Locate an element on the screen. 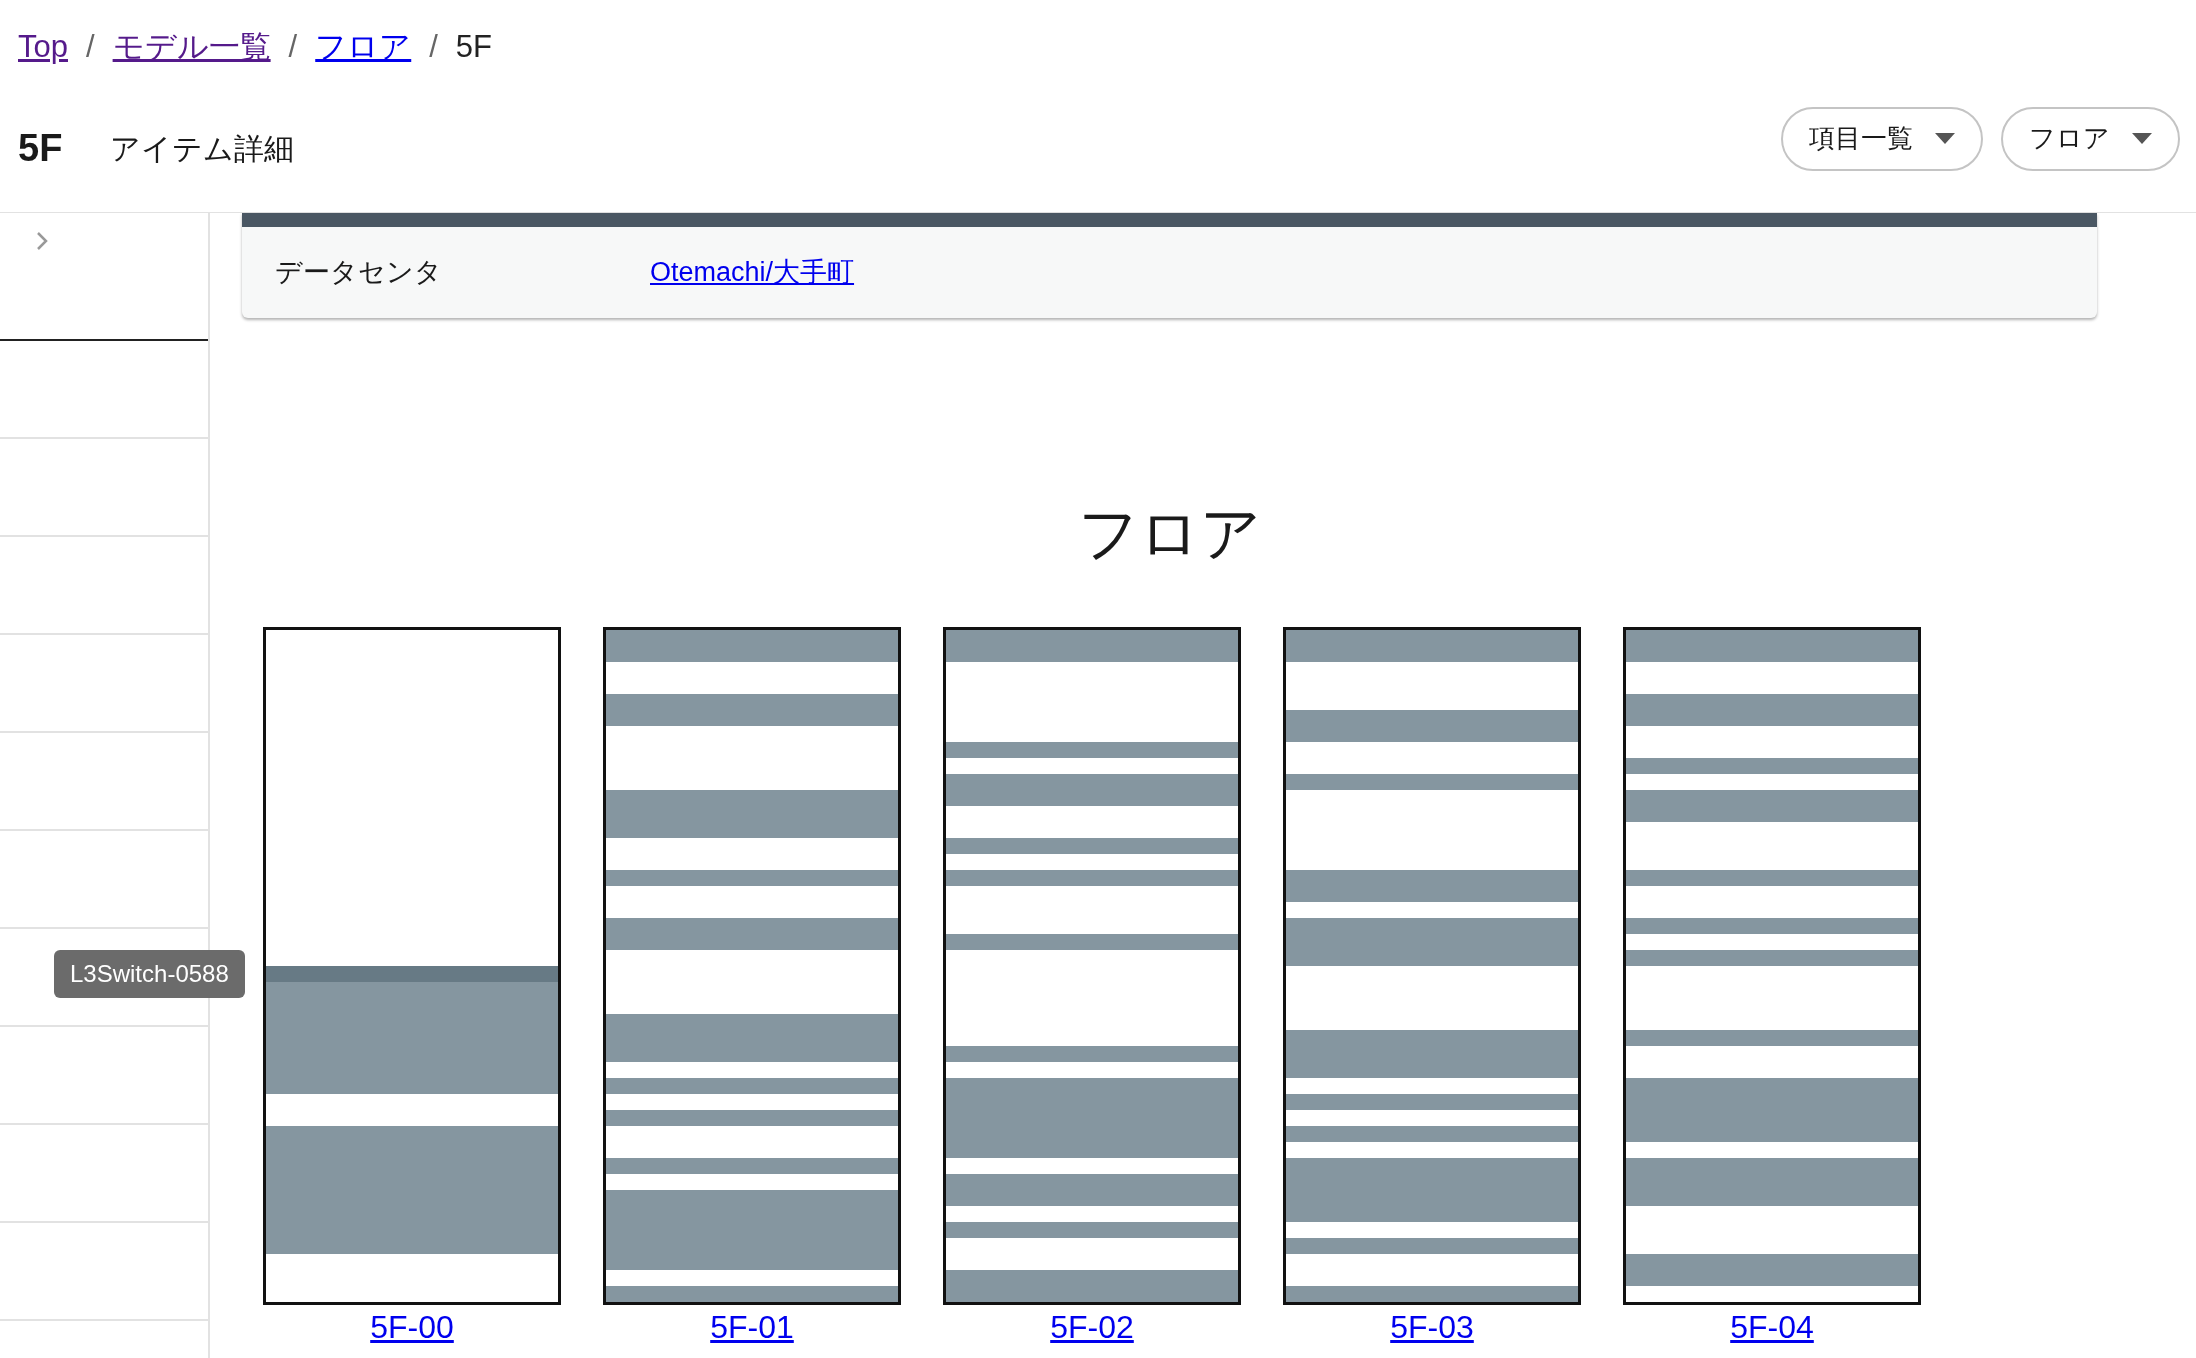 This screenshot has height=1358, width=2196. rack-link: 5F-03 is located at coordinates (1432, 1327).